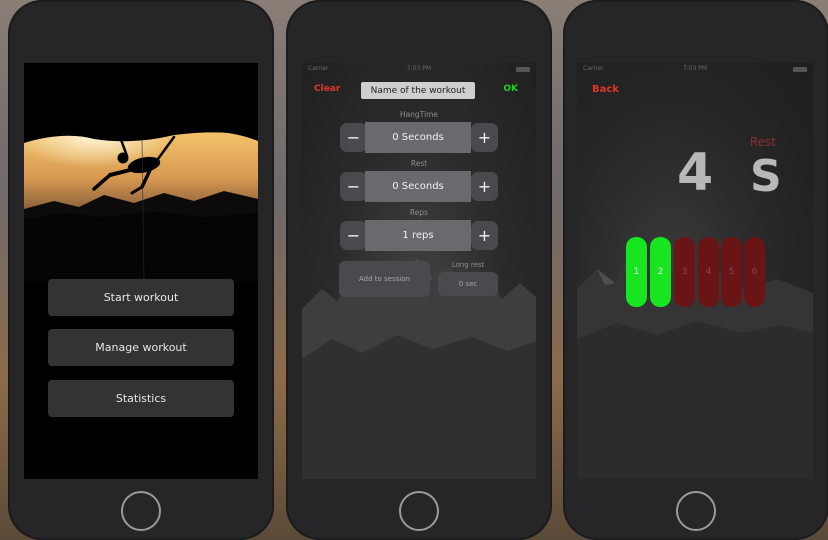  What do you see at coordinates (605, 89) in the screenshot?
I see `back-button: Back` at bounding box center [605, 89].